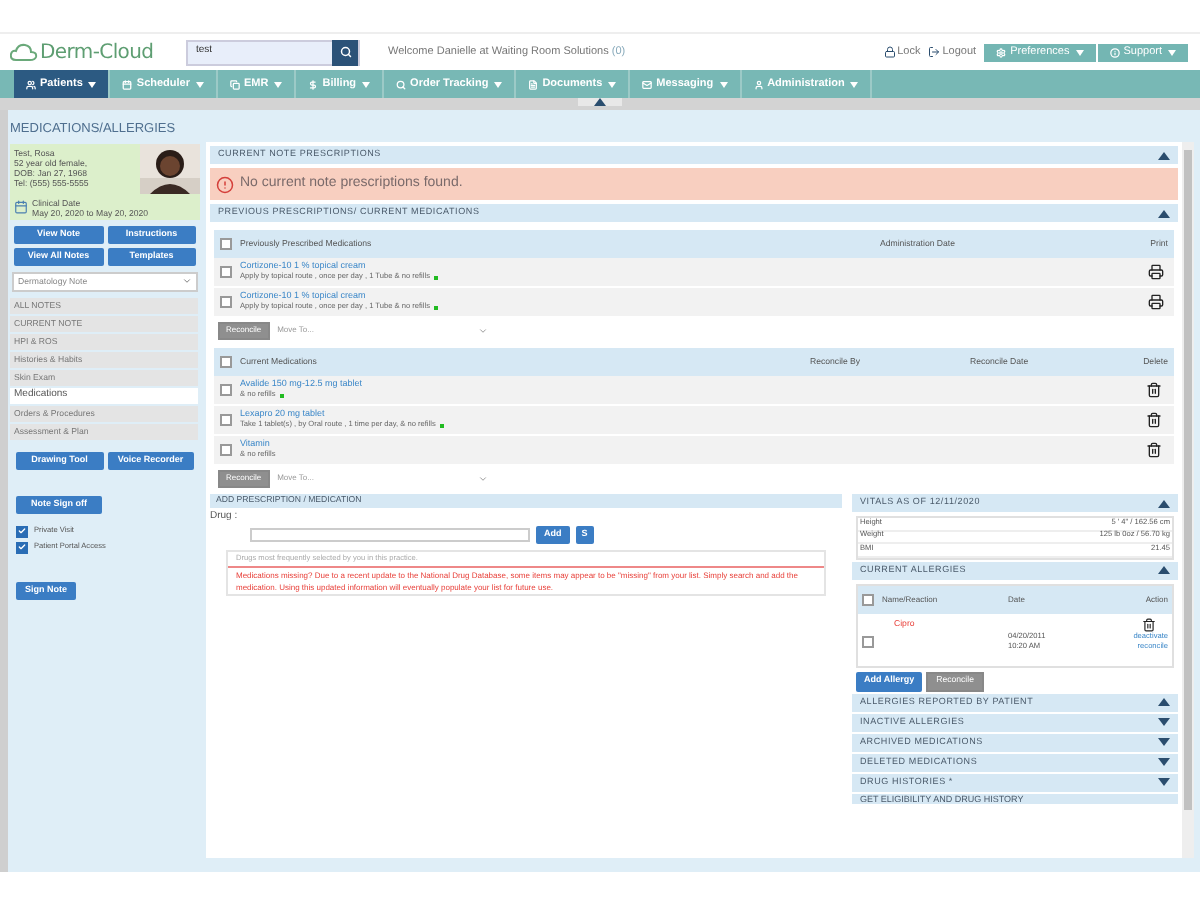  I want to click on users-icon, so click(31, 84).